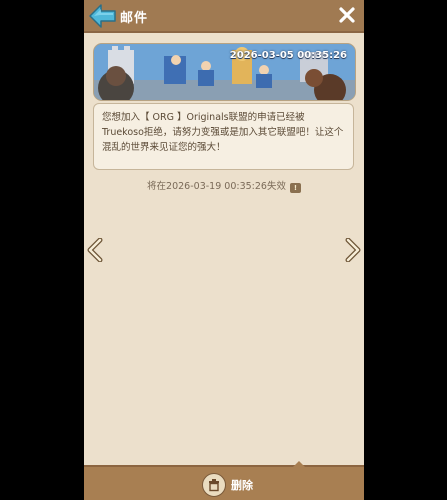  I want to click on chevron-right-icon, so click(353, 250).